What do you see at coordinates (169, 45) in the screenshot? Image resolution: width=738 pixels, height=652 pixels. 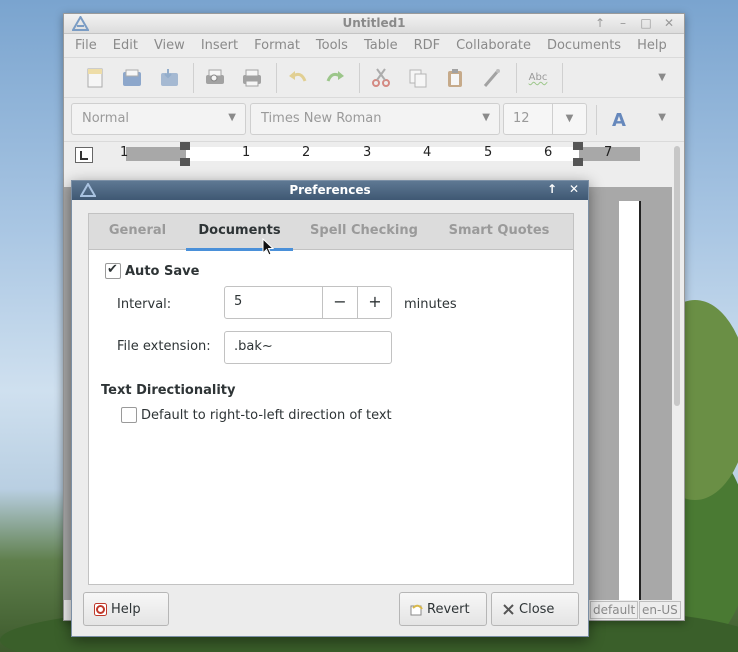 I see `menu-view: View` at bounding box center [169, 45].